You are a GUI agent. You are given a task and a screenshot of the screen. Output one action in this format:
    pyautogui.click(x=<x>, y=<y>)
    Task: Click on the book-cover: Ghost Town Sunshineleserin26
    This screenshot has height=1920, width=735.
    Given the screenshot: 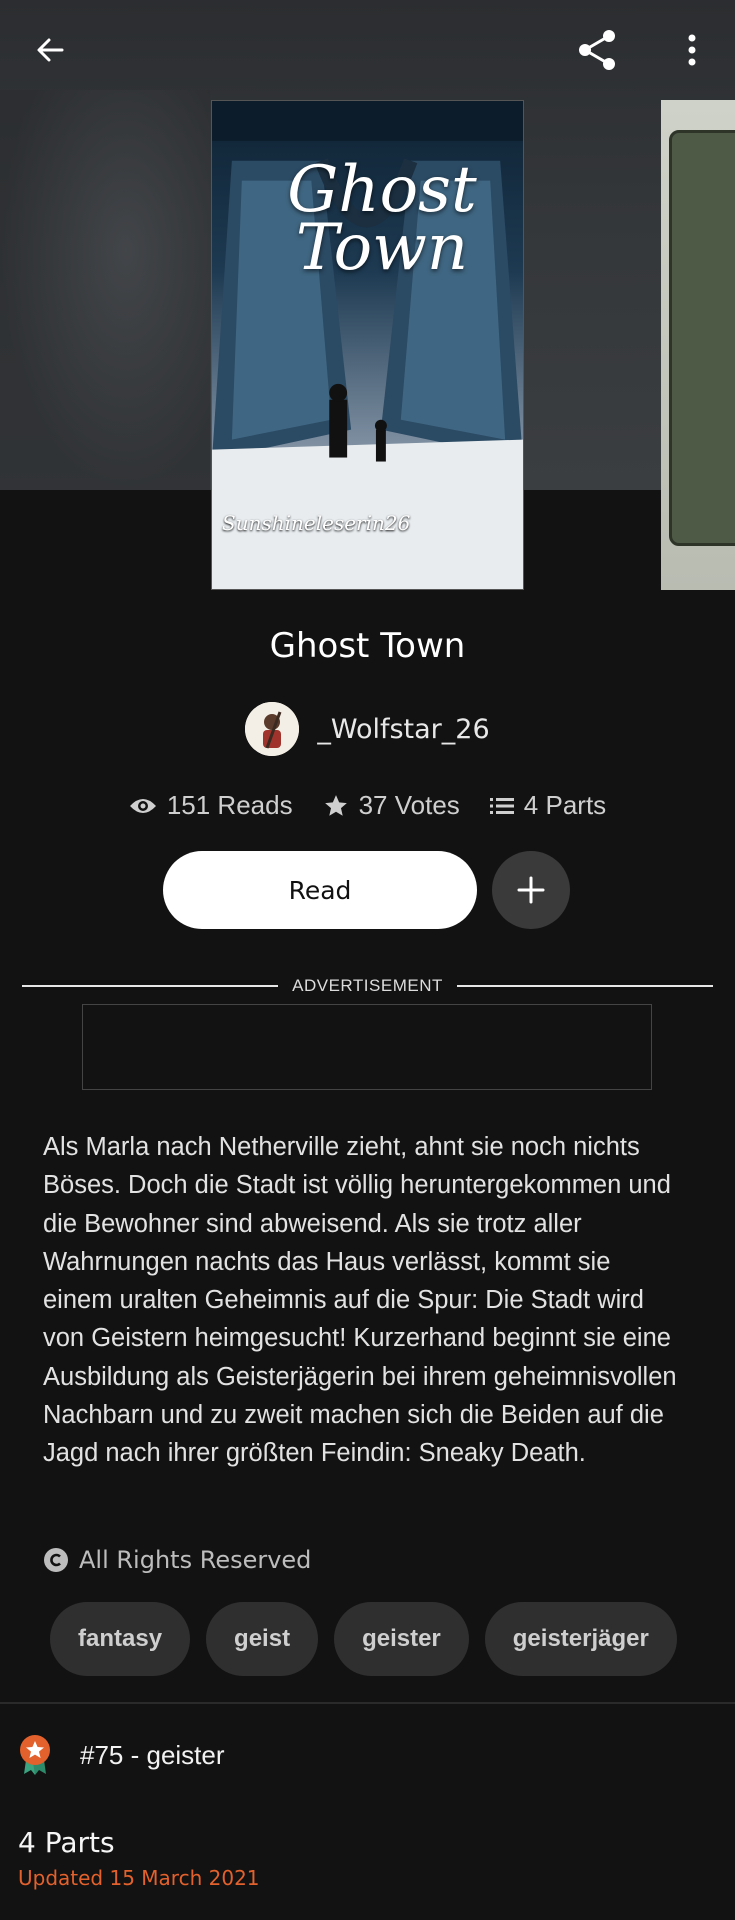 What is the action you would take?
    pyautogui.click(x=367, y=345)
    